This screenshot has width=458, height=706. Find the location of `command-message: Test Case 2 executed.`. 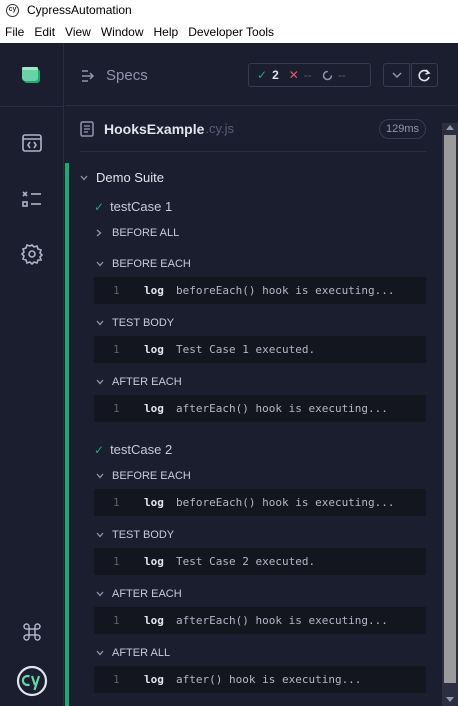

command-message: Test Case 2 executed. is located at coordinates (246, 561).